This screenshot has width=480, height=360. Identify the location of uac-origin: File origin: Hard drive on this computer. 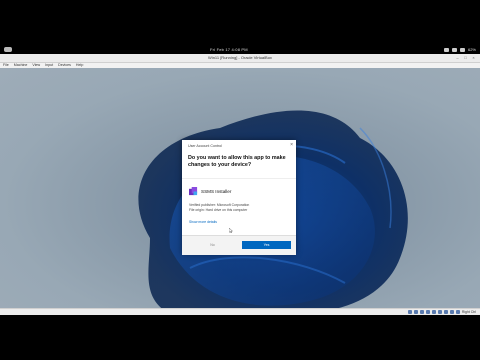
(218, 210).